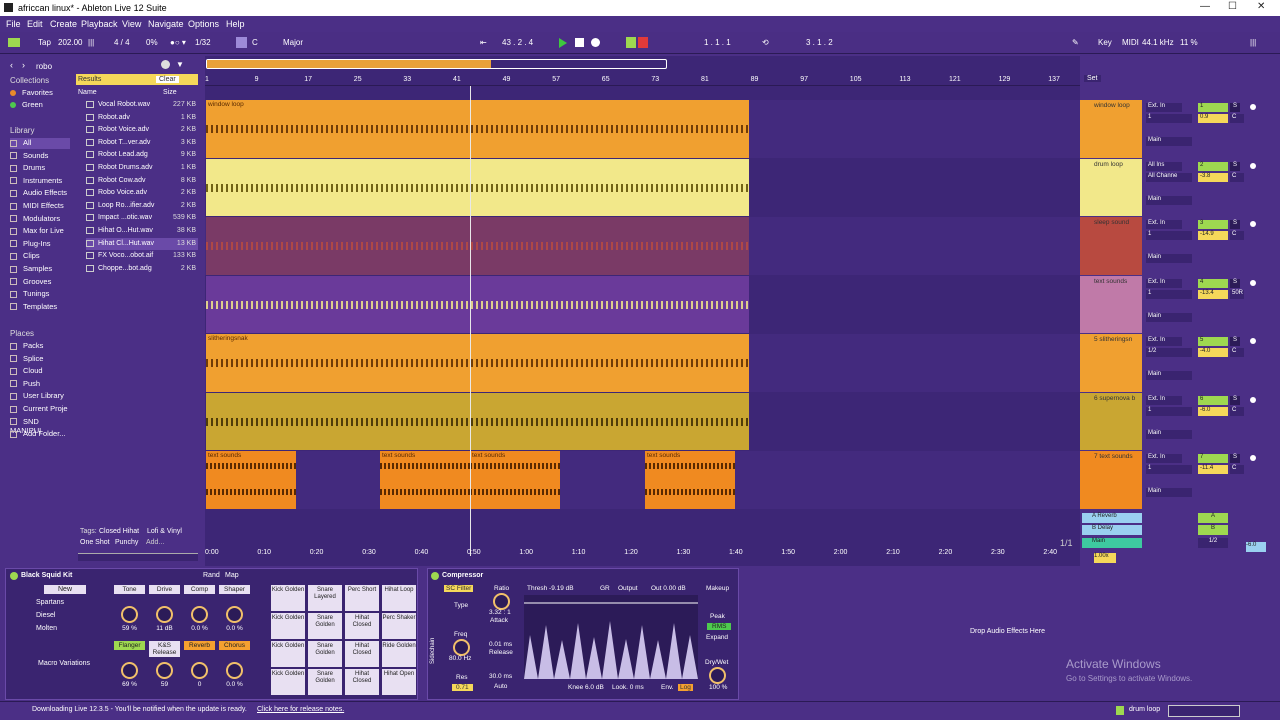  What do you see at coordinates (40, 396) in the screenshot?
I see `place-user-library: User Library` at bounding box center [40, 396].